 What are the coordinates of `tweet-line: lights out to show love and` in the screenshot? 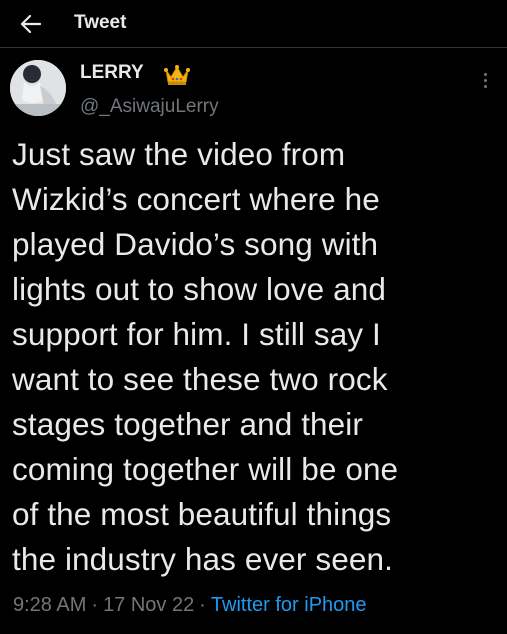 It's located at (199, 289).